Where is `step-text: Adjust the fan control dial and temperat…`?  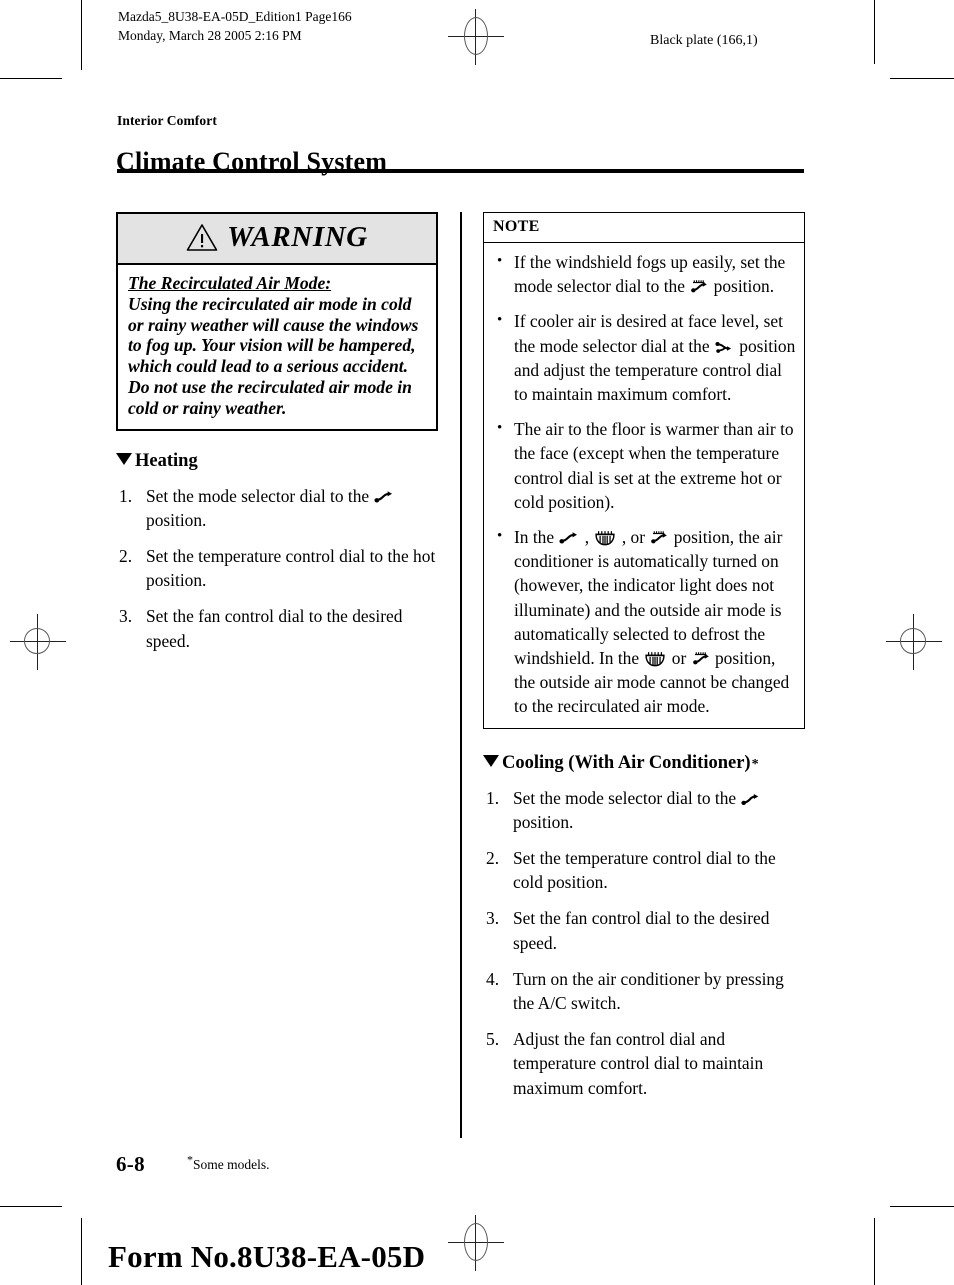 step-text: Adjust the fan control dial and temperat… is located at coordinates (638, 1063).